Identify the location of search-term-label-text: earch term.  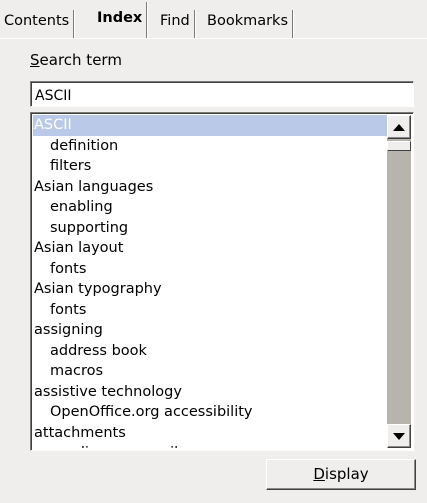
(80, 60).